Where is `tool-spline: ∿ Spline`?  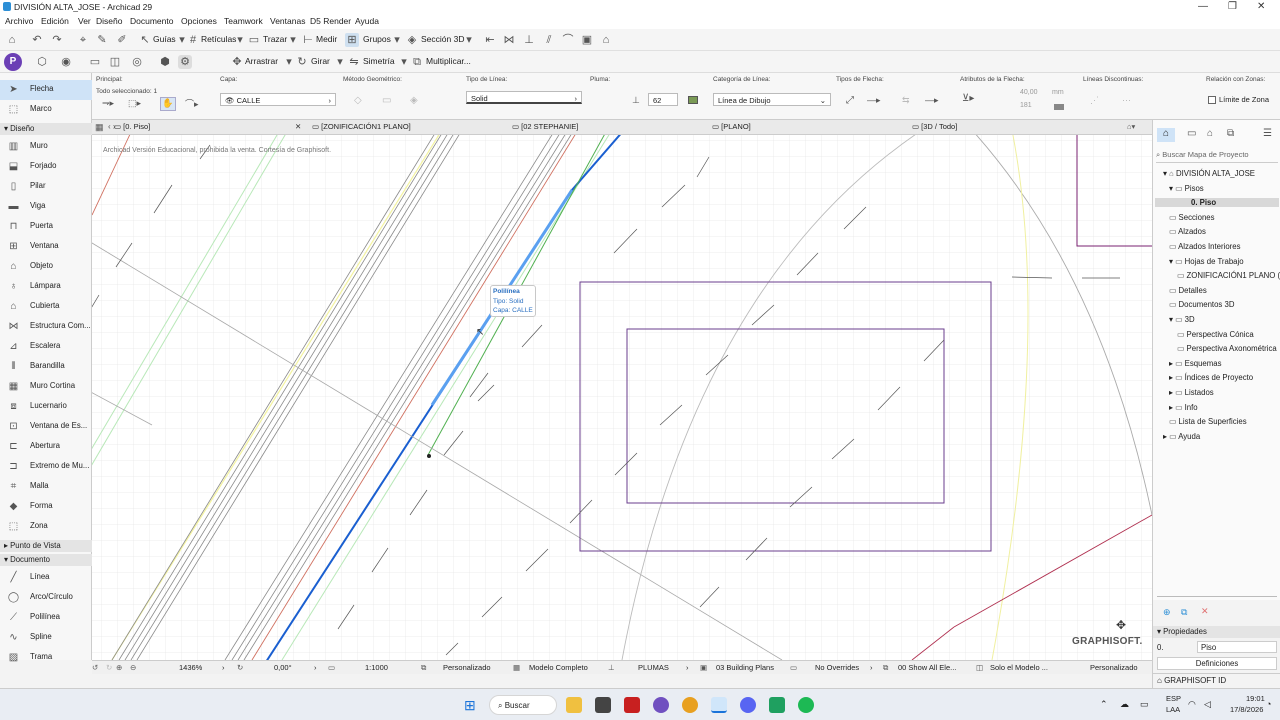
tool-spline: ∿ Spline is located at coordinates (46, 637).